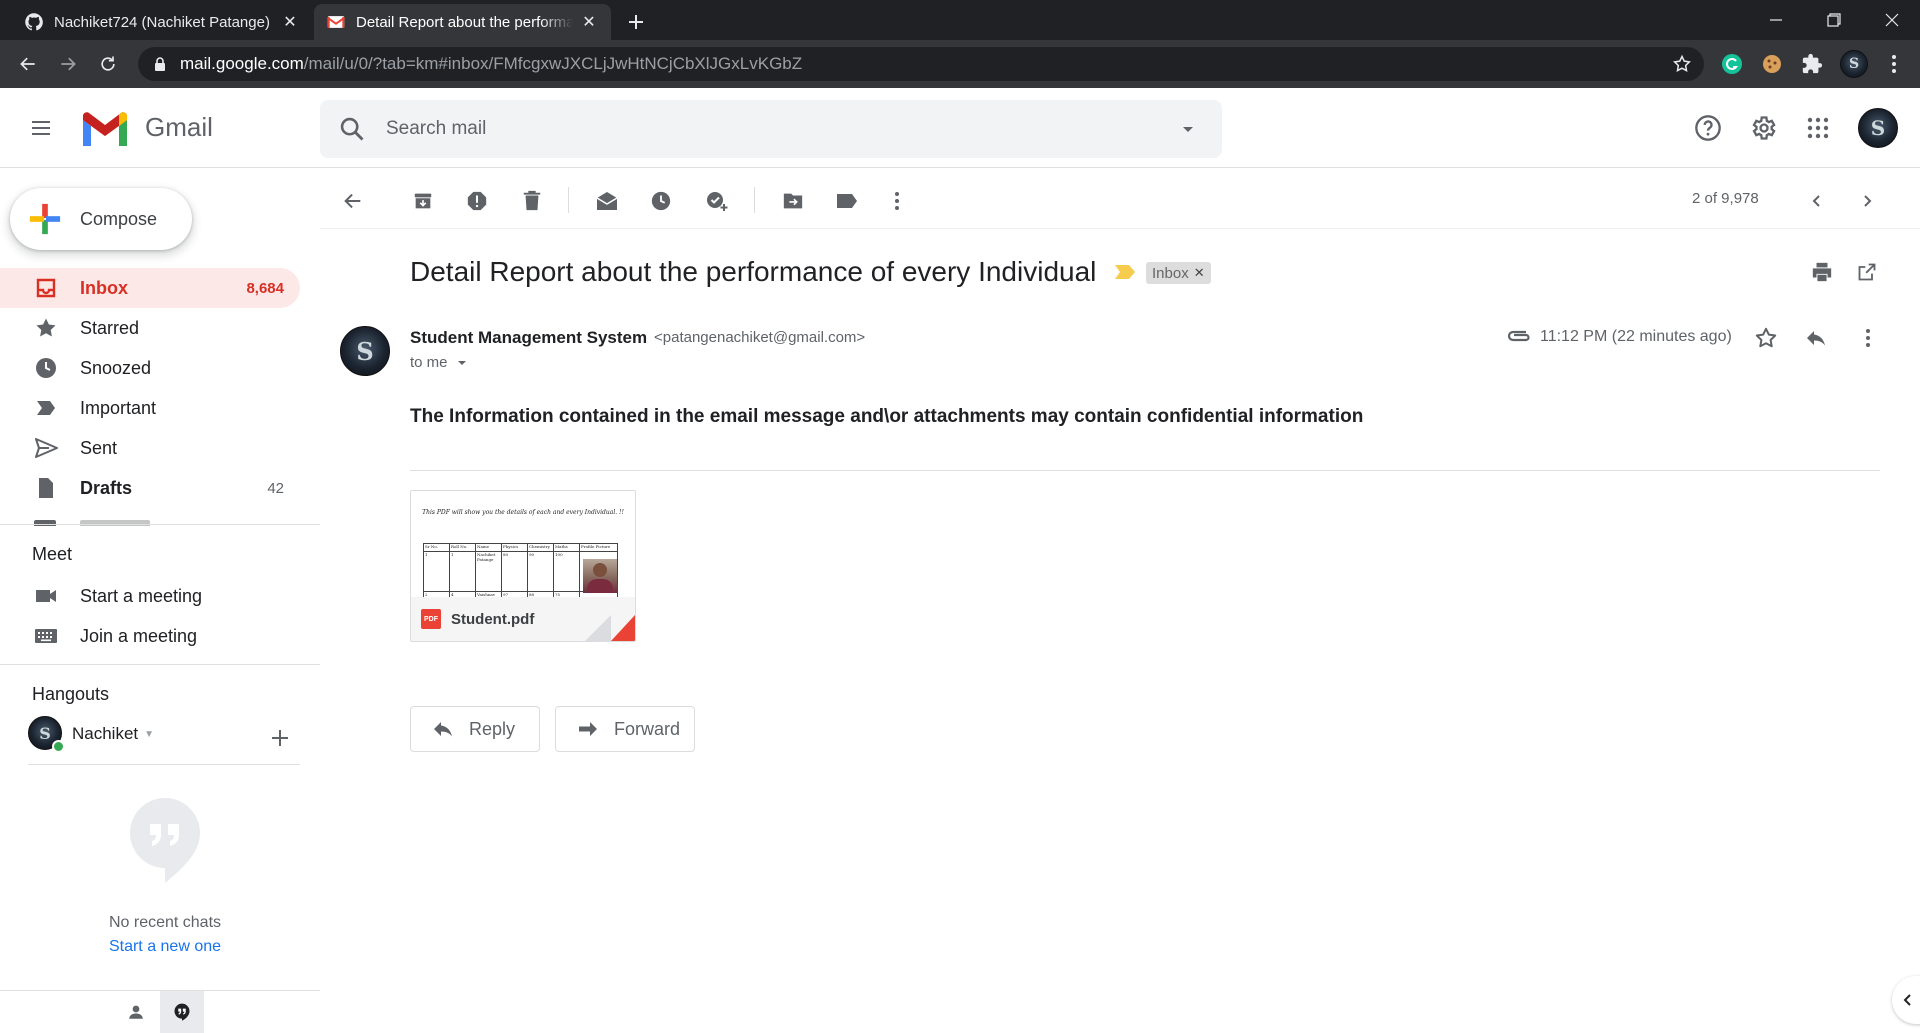 This screenshot has width=1920, height=1033. What do you see at coordinates (160, 596) in the screenshot?
I see `start-meeting-item: Start a meeting` at bounding box center [160, 596].